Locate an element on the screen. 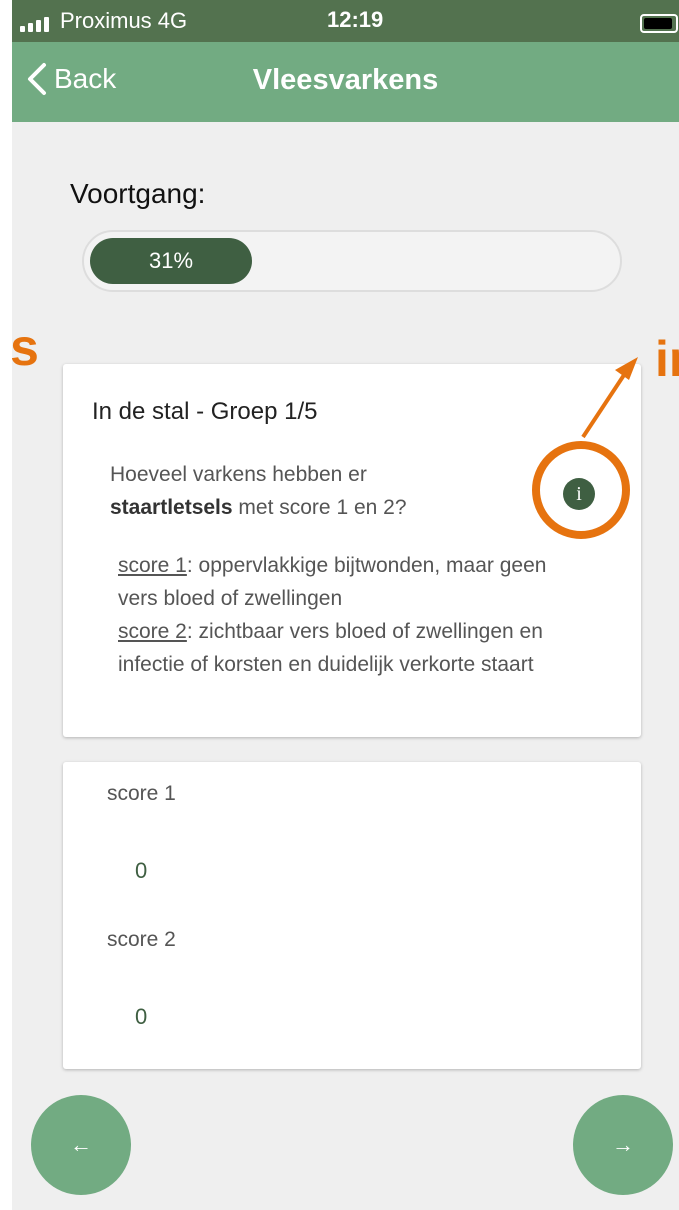 This screenshot has width=679, height=1210. score2-input: 0 is located at coordinates (141, 1017).